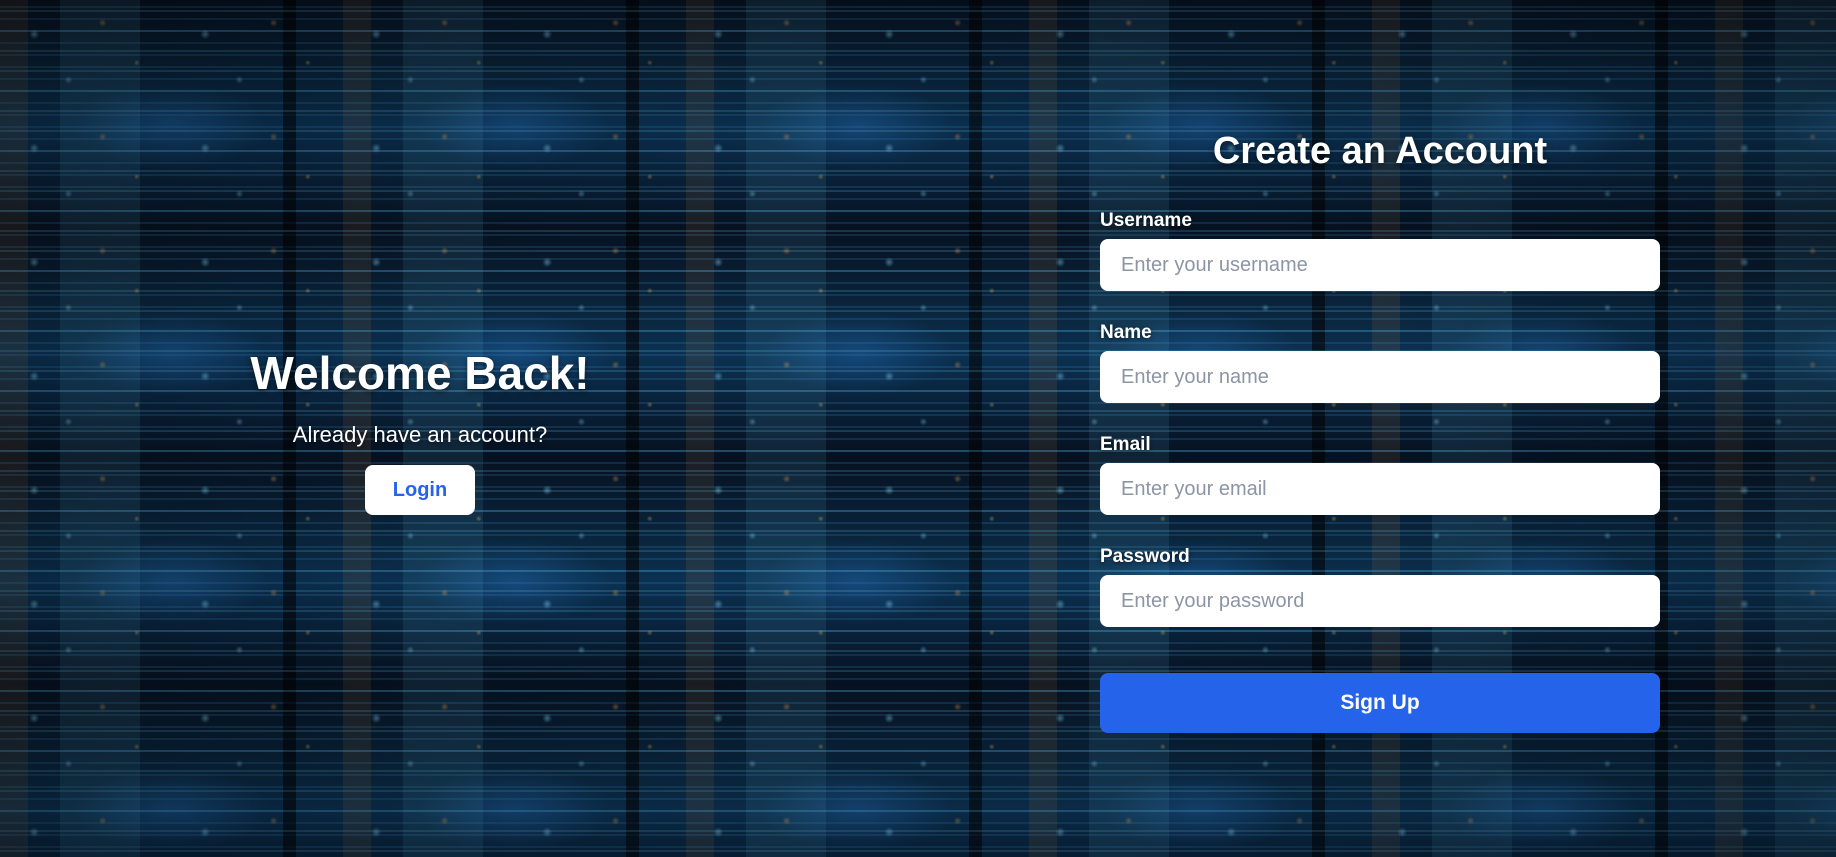 This screenshot has height=857, width=1836. I want to click on email-field-group: Email, so click(1380, 474).